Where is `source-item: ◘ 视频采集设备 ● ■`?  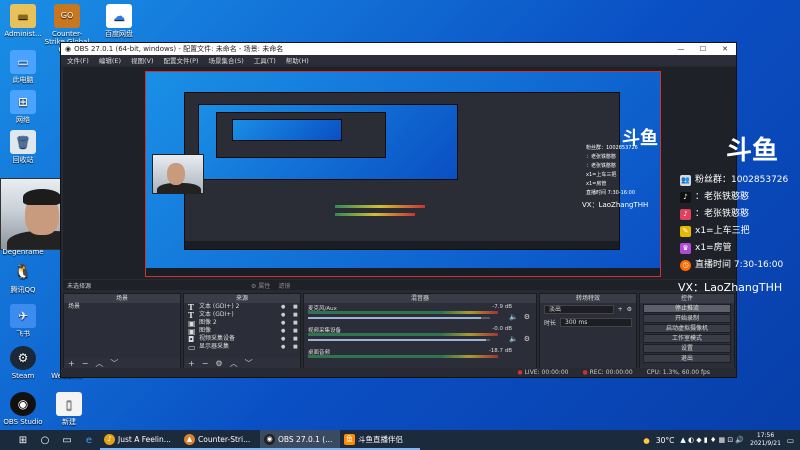 source-item: ◘ 视频采集设备 ● ■ is located at coordinates (242, 339).